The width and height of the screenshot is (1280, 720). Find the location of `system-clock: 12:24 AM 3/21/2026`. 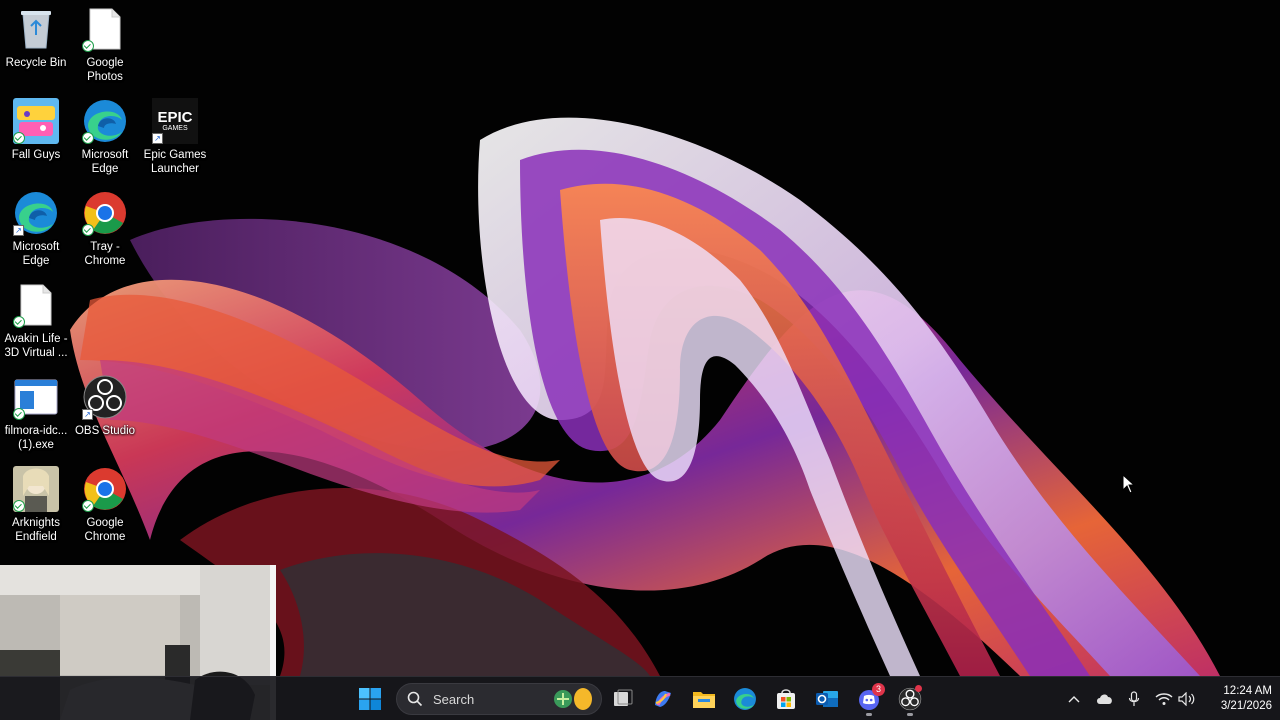

system-clock: 12:24 AM 3/21/2026 is located at coordinates (1236, 699).